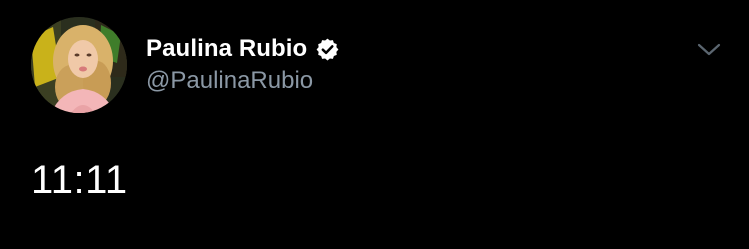 Image resolution: width=749 pixels, height=249 pixels. Describe the element at coordinates (243, 81) in the screenshot. I see `user-handle: @PaulinaRubio` at that location.